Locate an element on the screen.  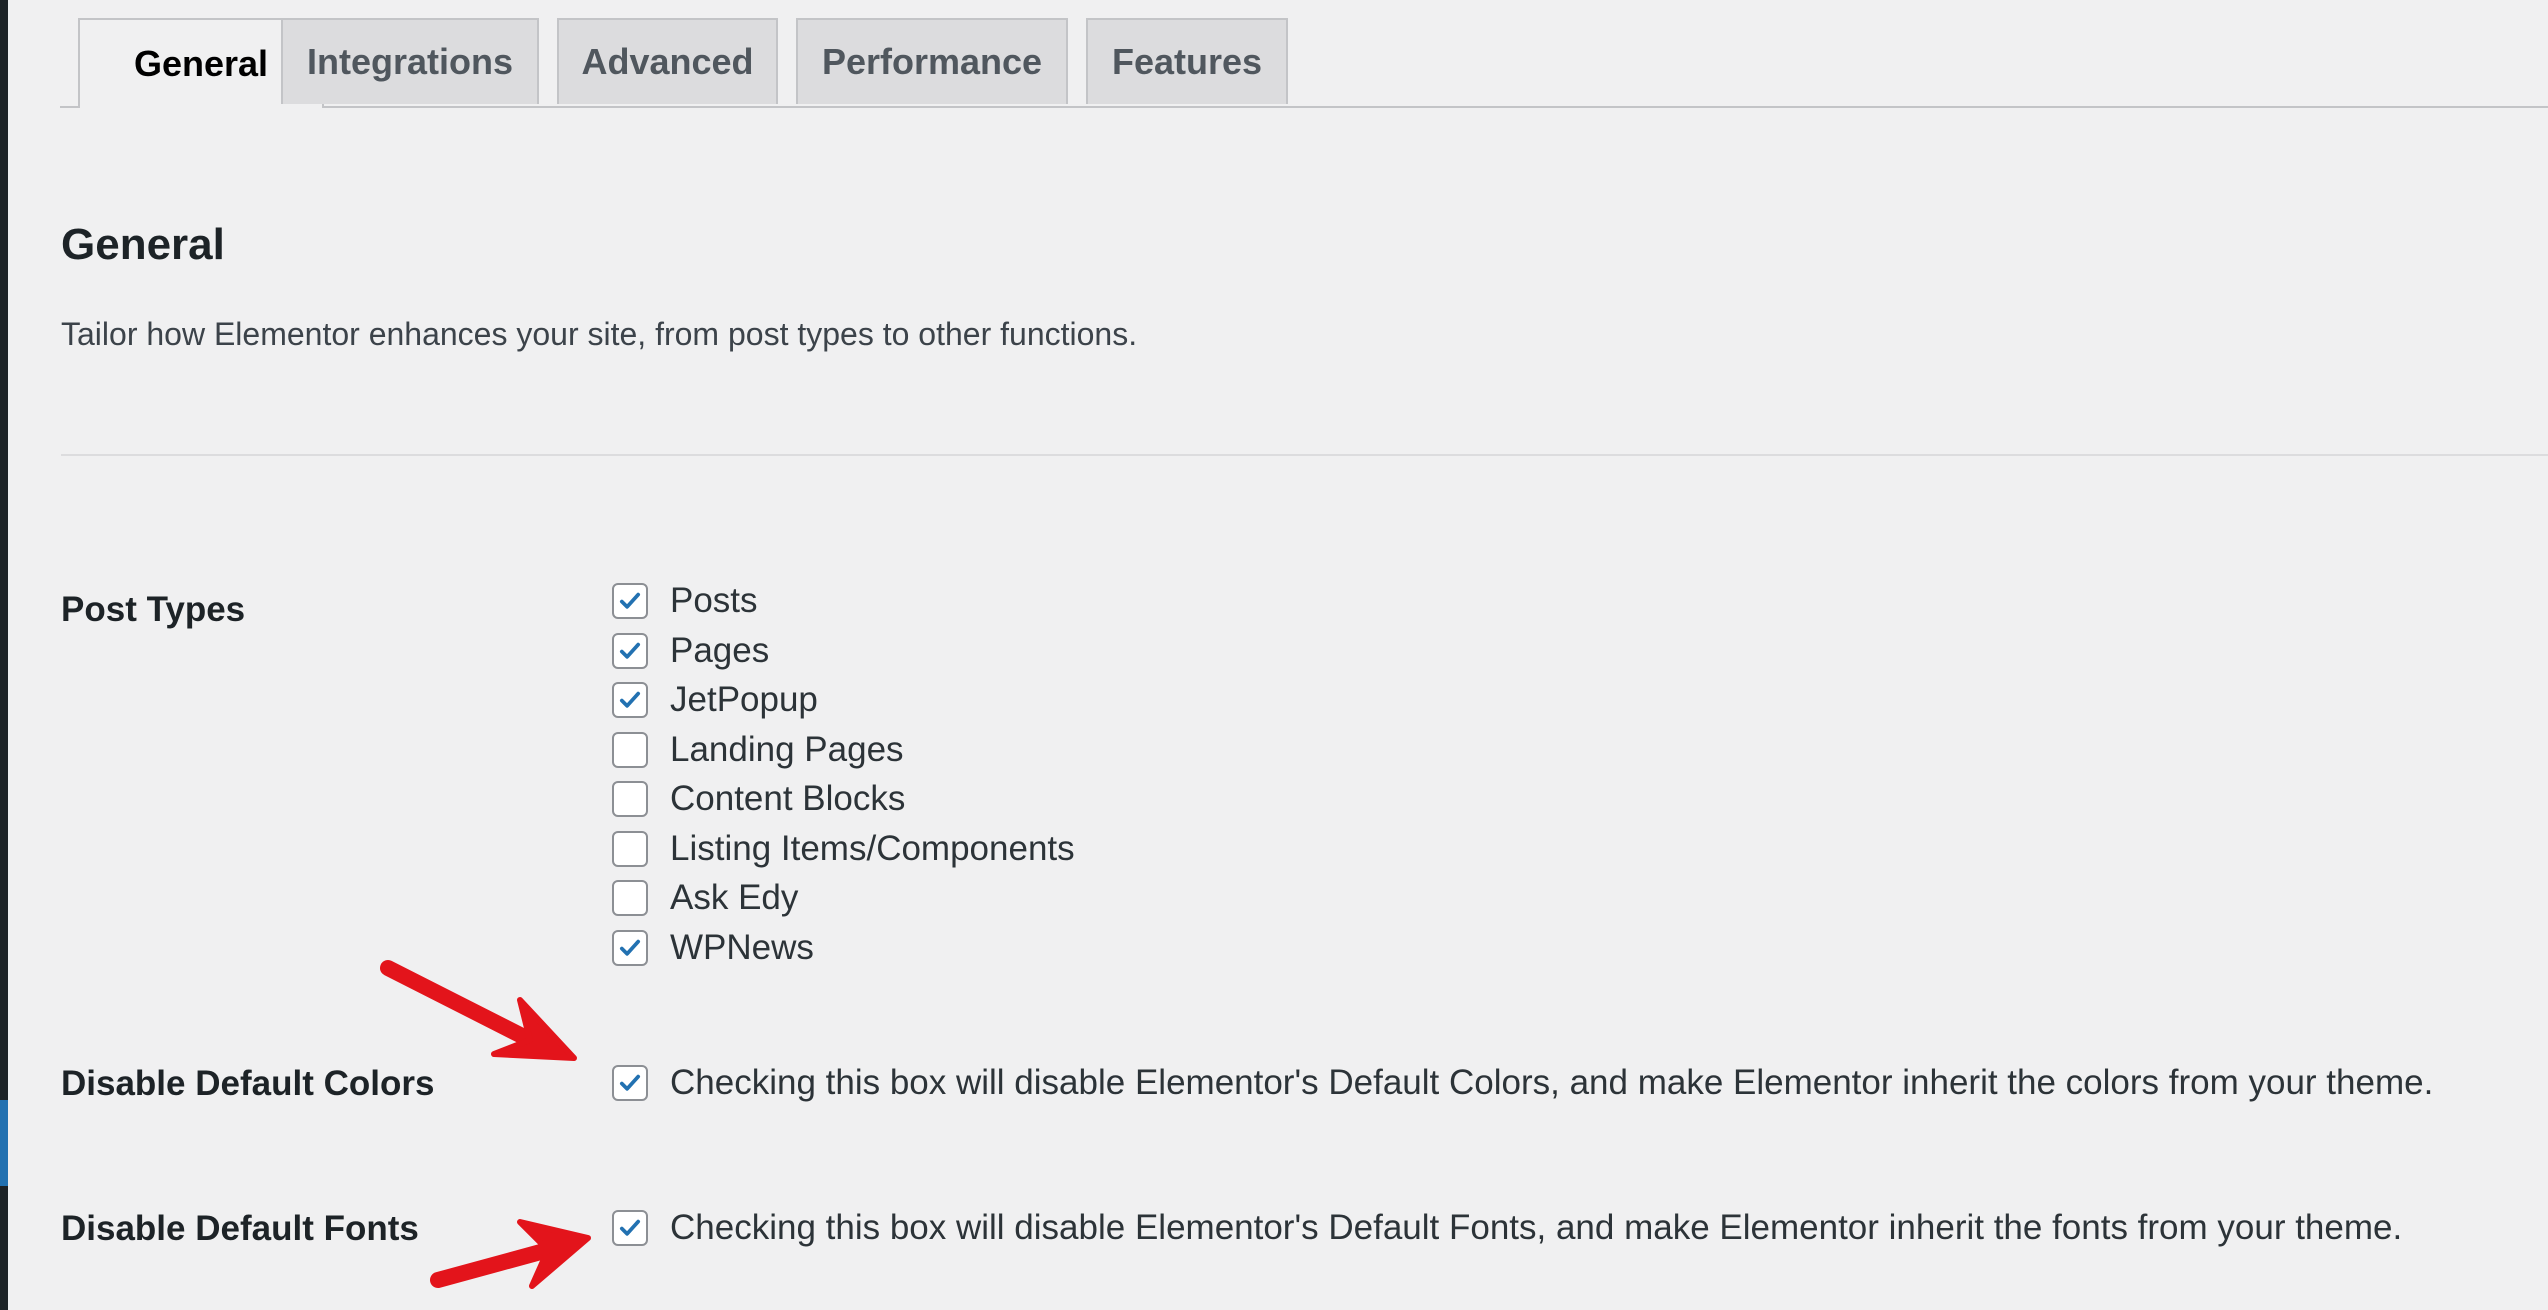
arrow-to-disable-colors-icon is located at coordinates (478, 1010).